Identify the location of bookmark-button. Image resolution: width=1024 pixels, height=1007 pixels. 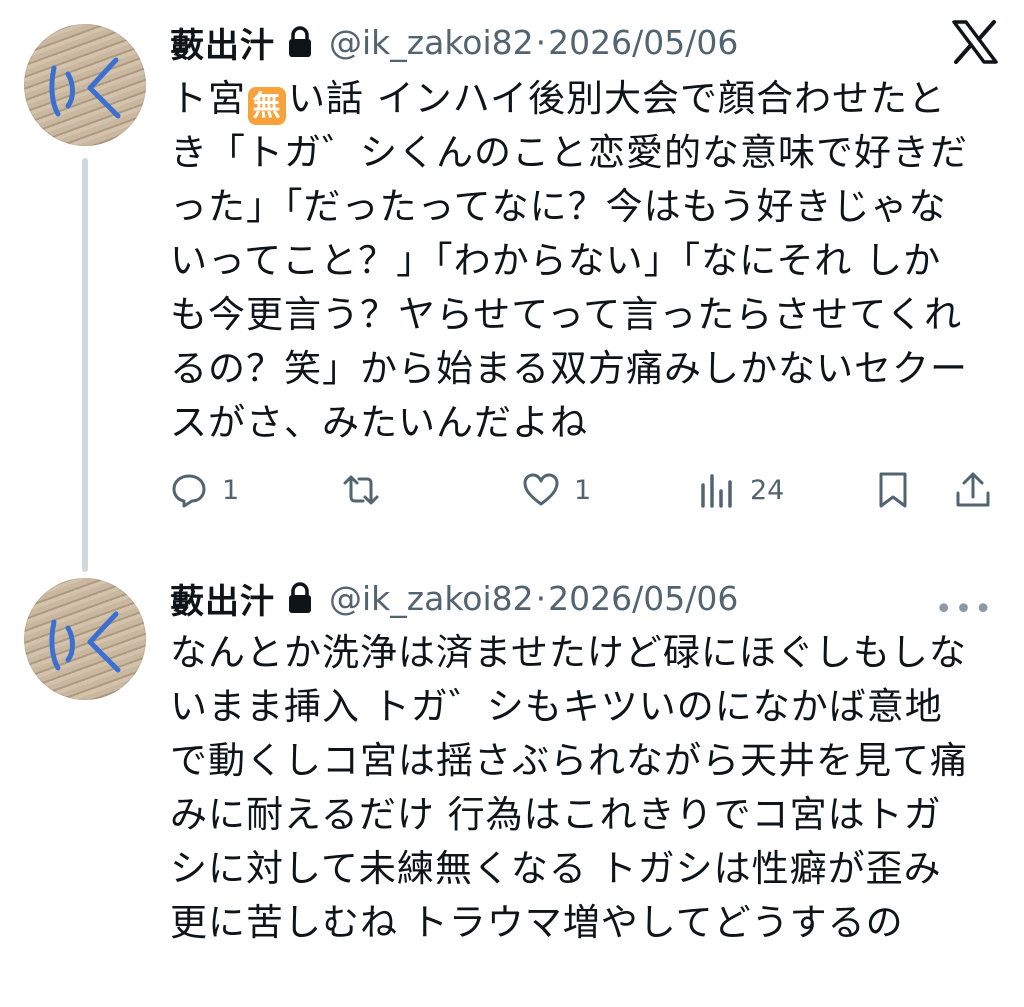
(893, 490).